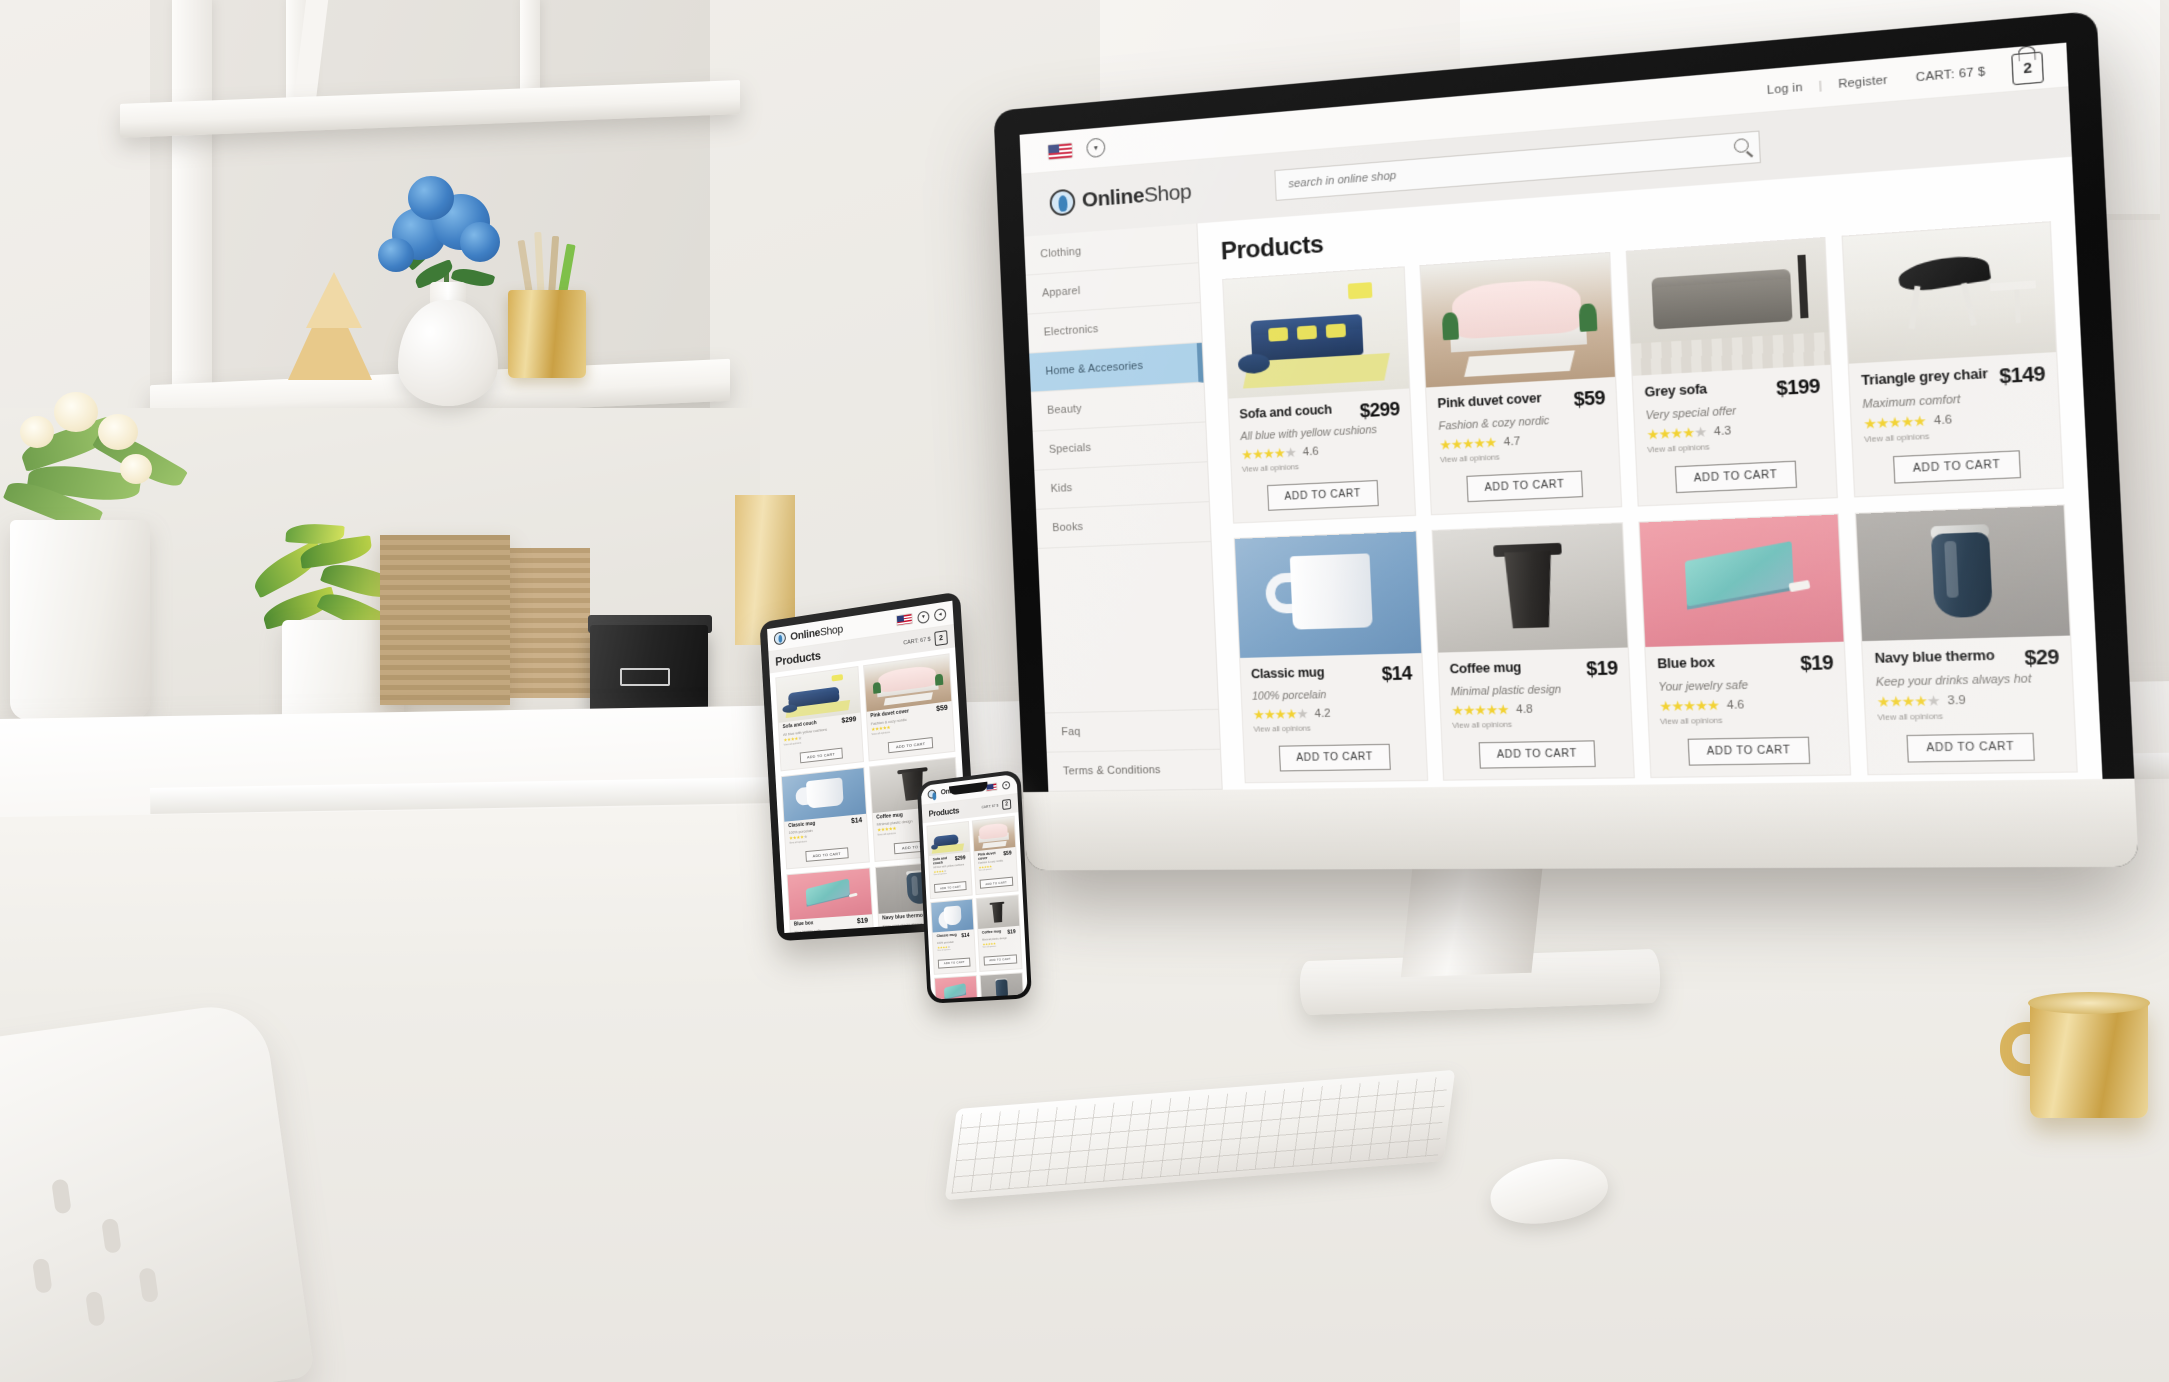  Describe the element at coordinates (1963, 573) in the screenshot. I see `thermo-illustration` at that location.